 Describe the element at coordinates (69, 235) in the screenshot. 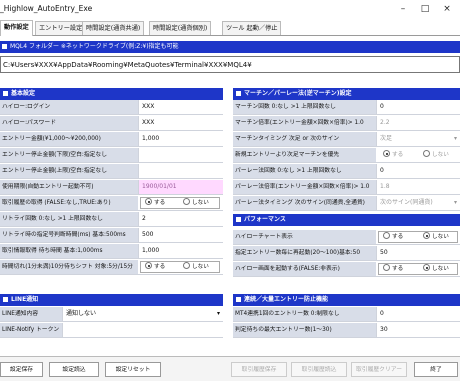

I see `retry-time-label: リトライ時の指定号判断時間(ms) 基本:500ms` at that location.